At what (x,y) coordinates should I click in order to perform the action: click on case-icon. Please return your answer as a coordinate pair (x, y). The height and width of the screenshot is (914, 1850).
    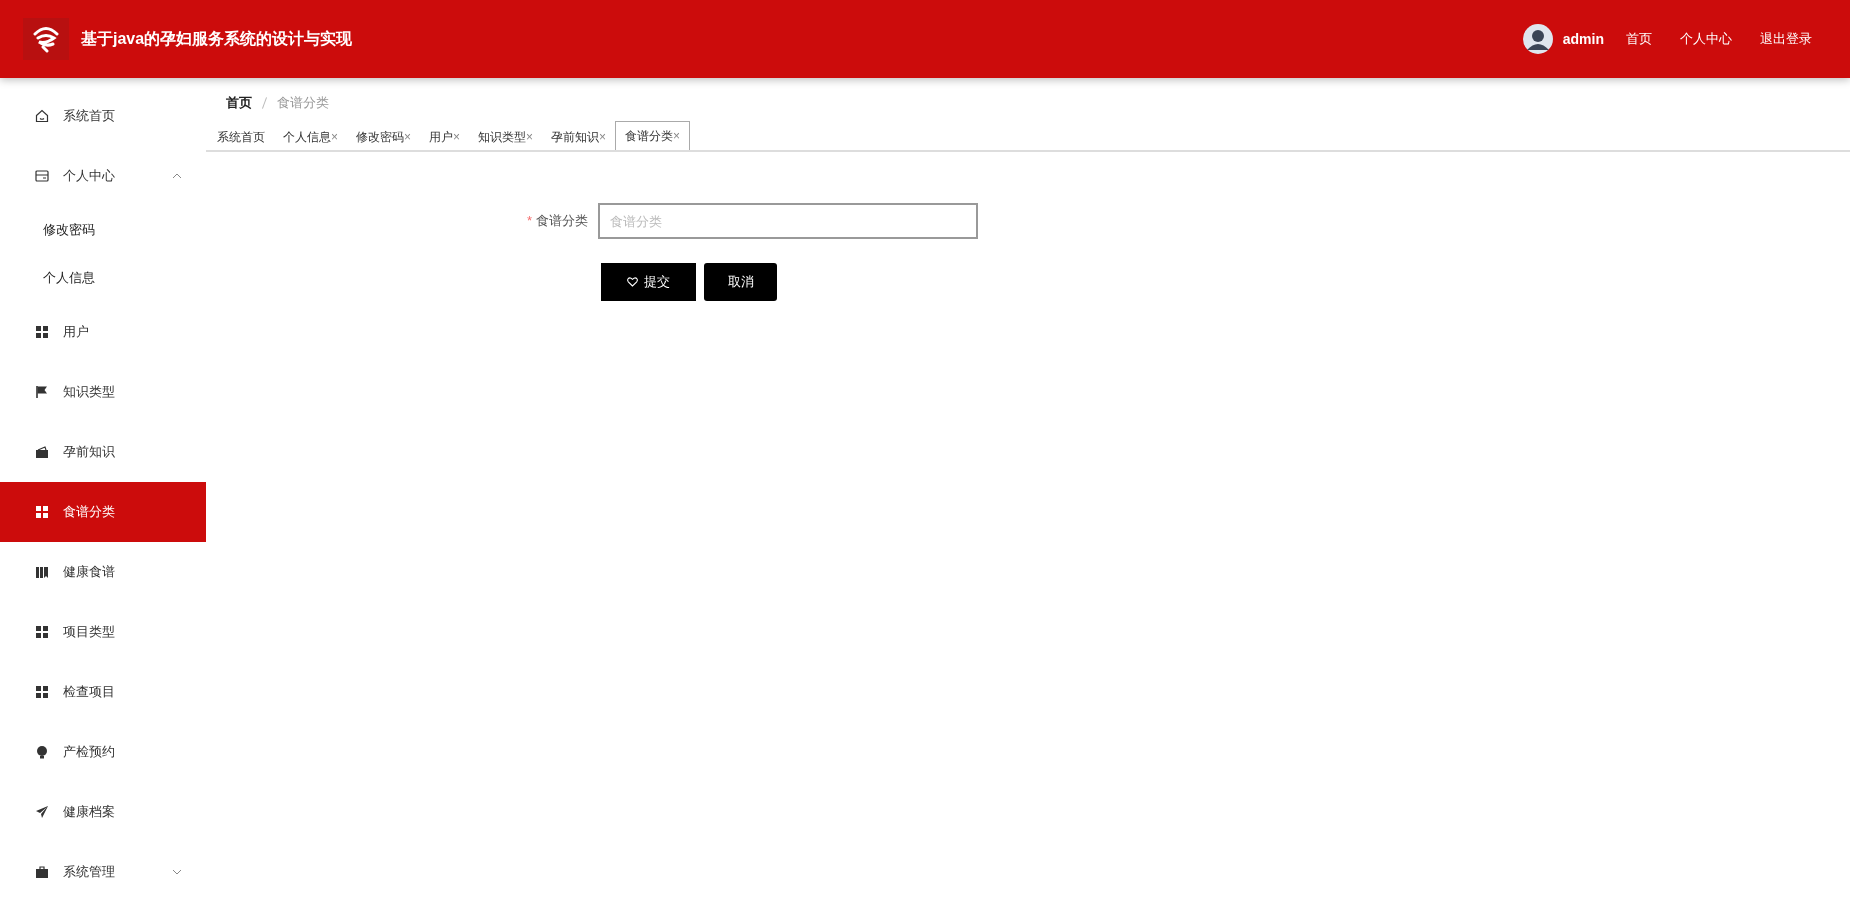
    Looking at the image, I should click on (42, 872).